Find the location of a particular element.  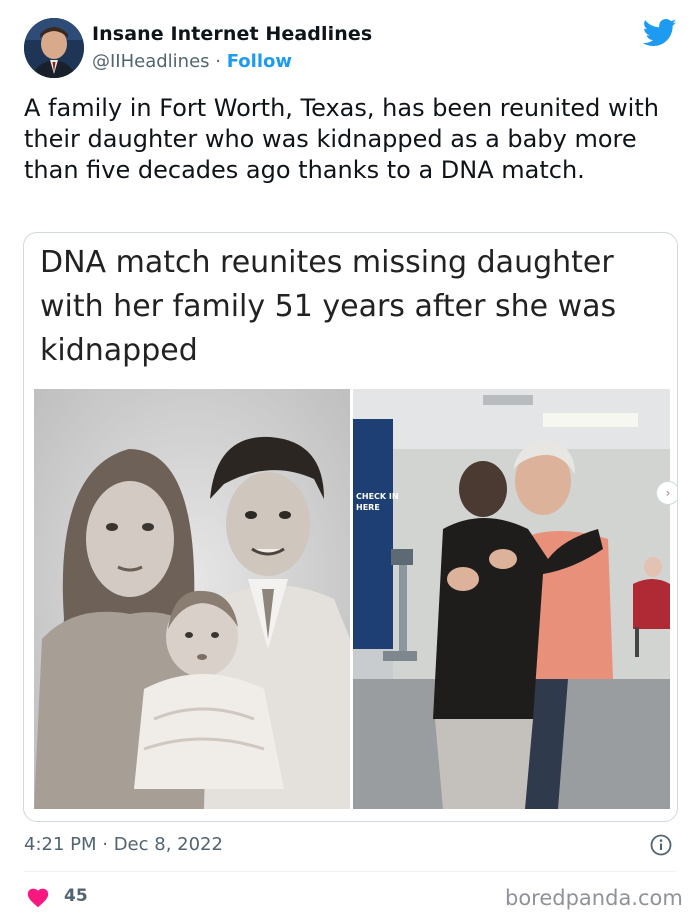

author-name: Insane Internet Headlines is located at coordinates (232, 34).